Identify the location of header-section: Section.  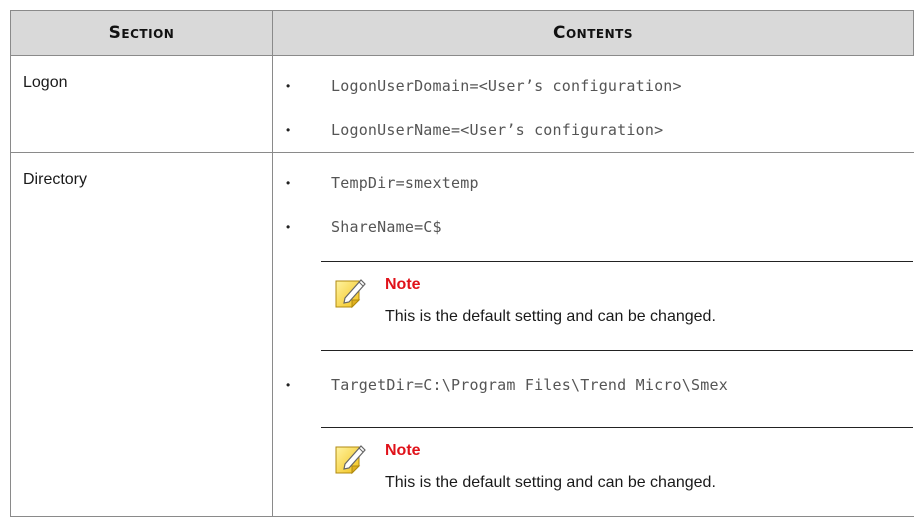
(141, 33).